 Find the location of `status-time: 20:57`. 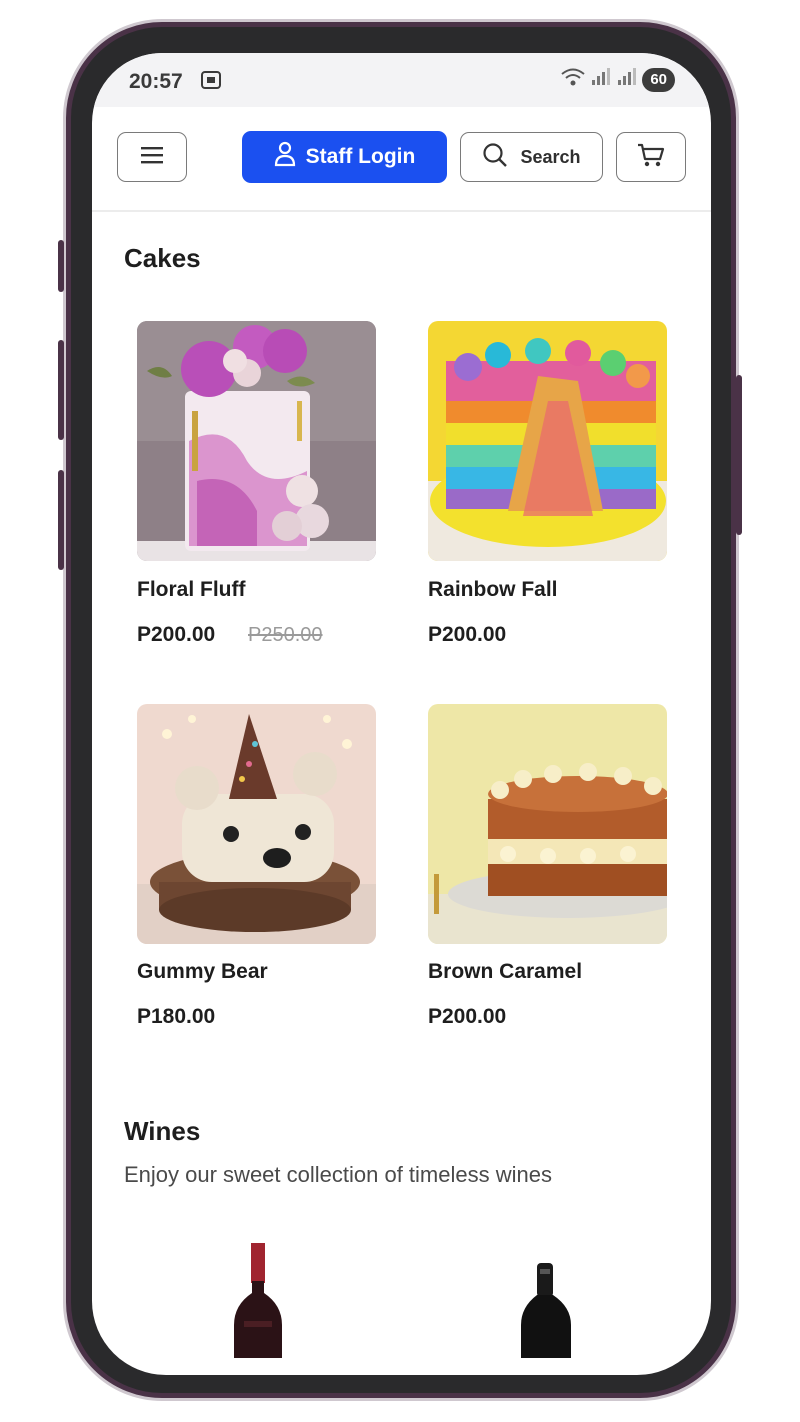

status-time: 20:57 is located at coordinates (156, 81).